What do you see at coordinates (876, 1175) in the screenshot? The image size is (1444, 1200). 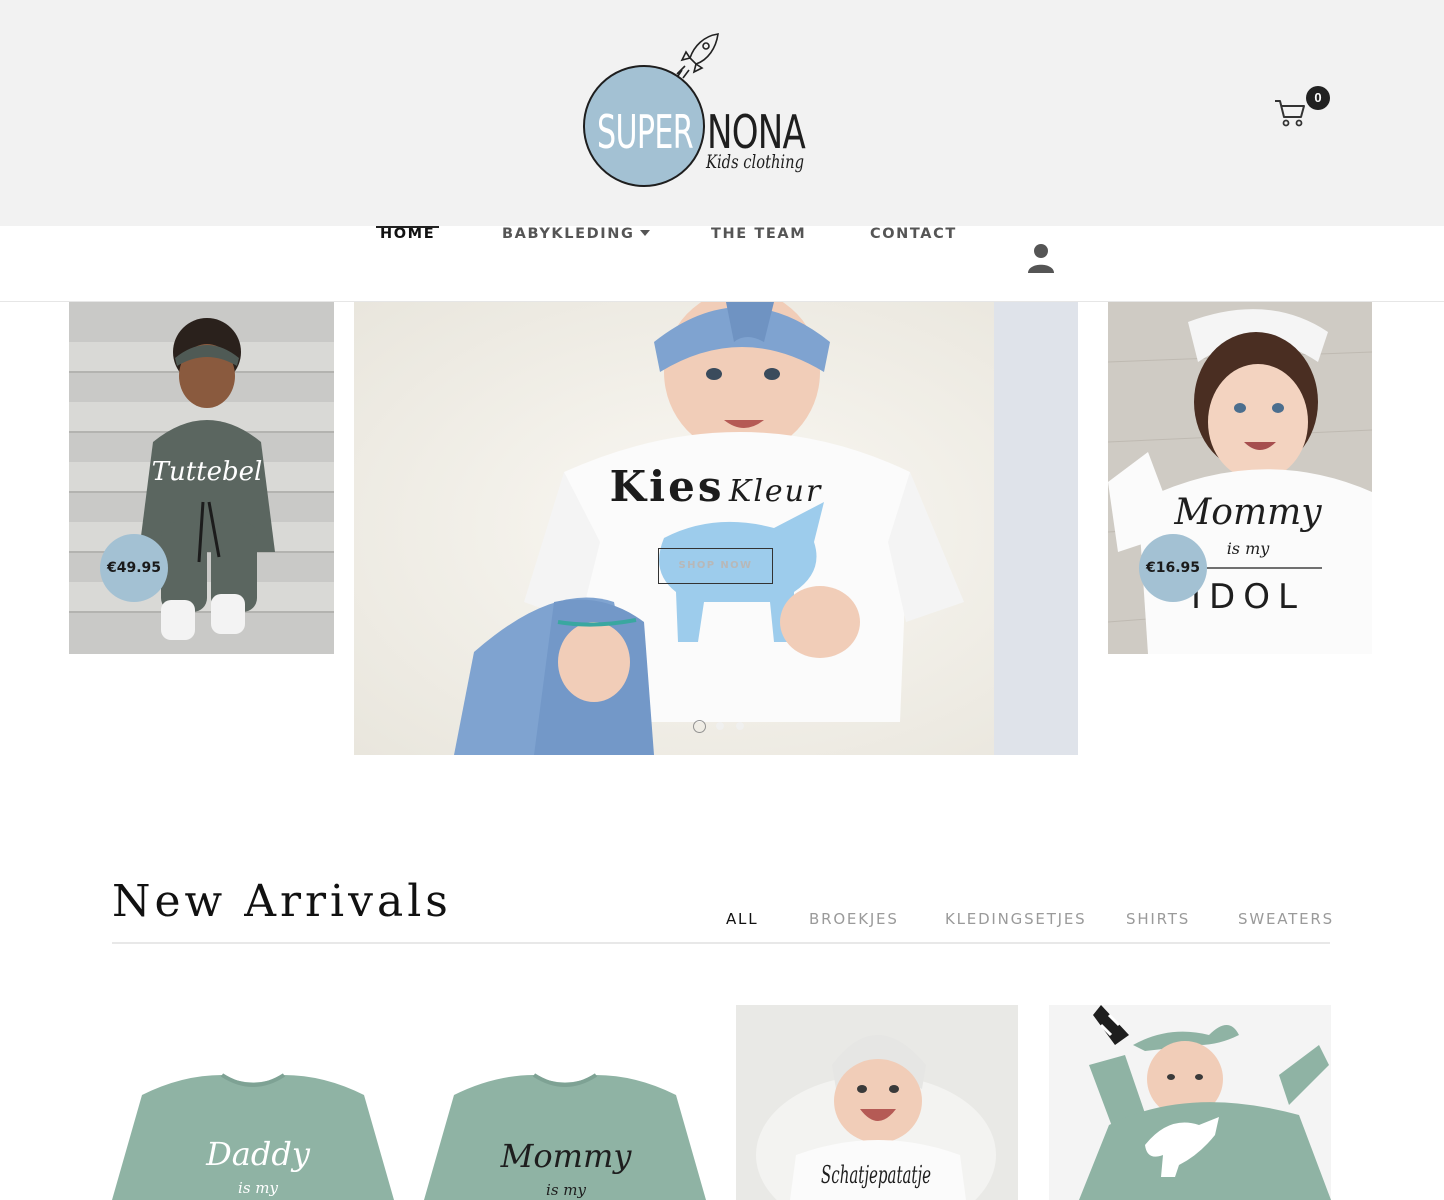 I see `svg-text: Schatjepatatje` at bounding box center [876, 1175].